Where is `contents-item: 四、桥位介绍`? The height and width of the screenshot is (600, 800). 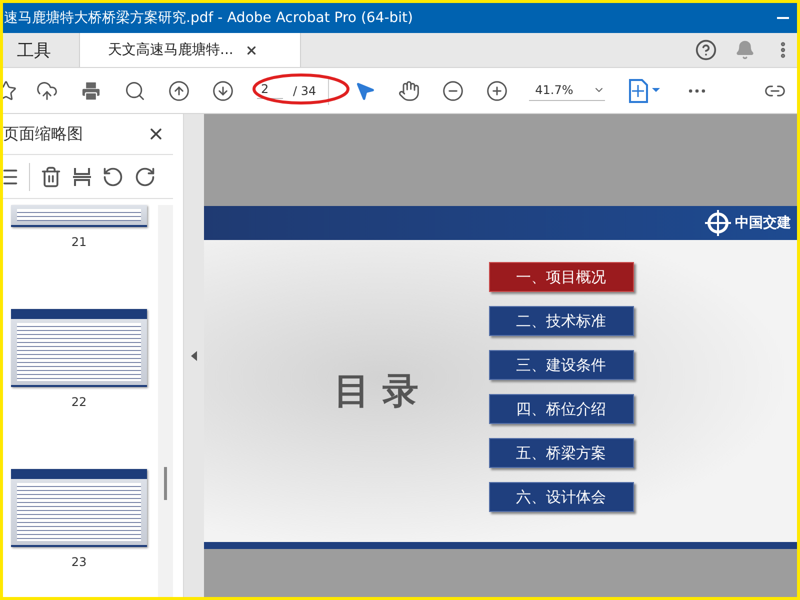
contents-item: 四、桥位介绍 is located at coordinates (561, 409).